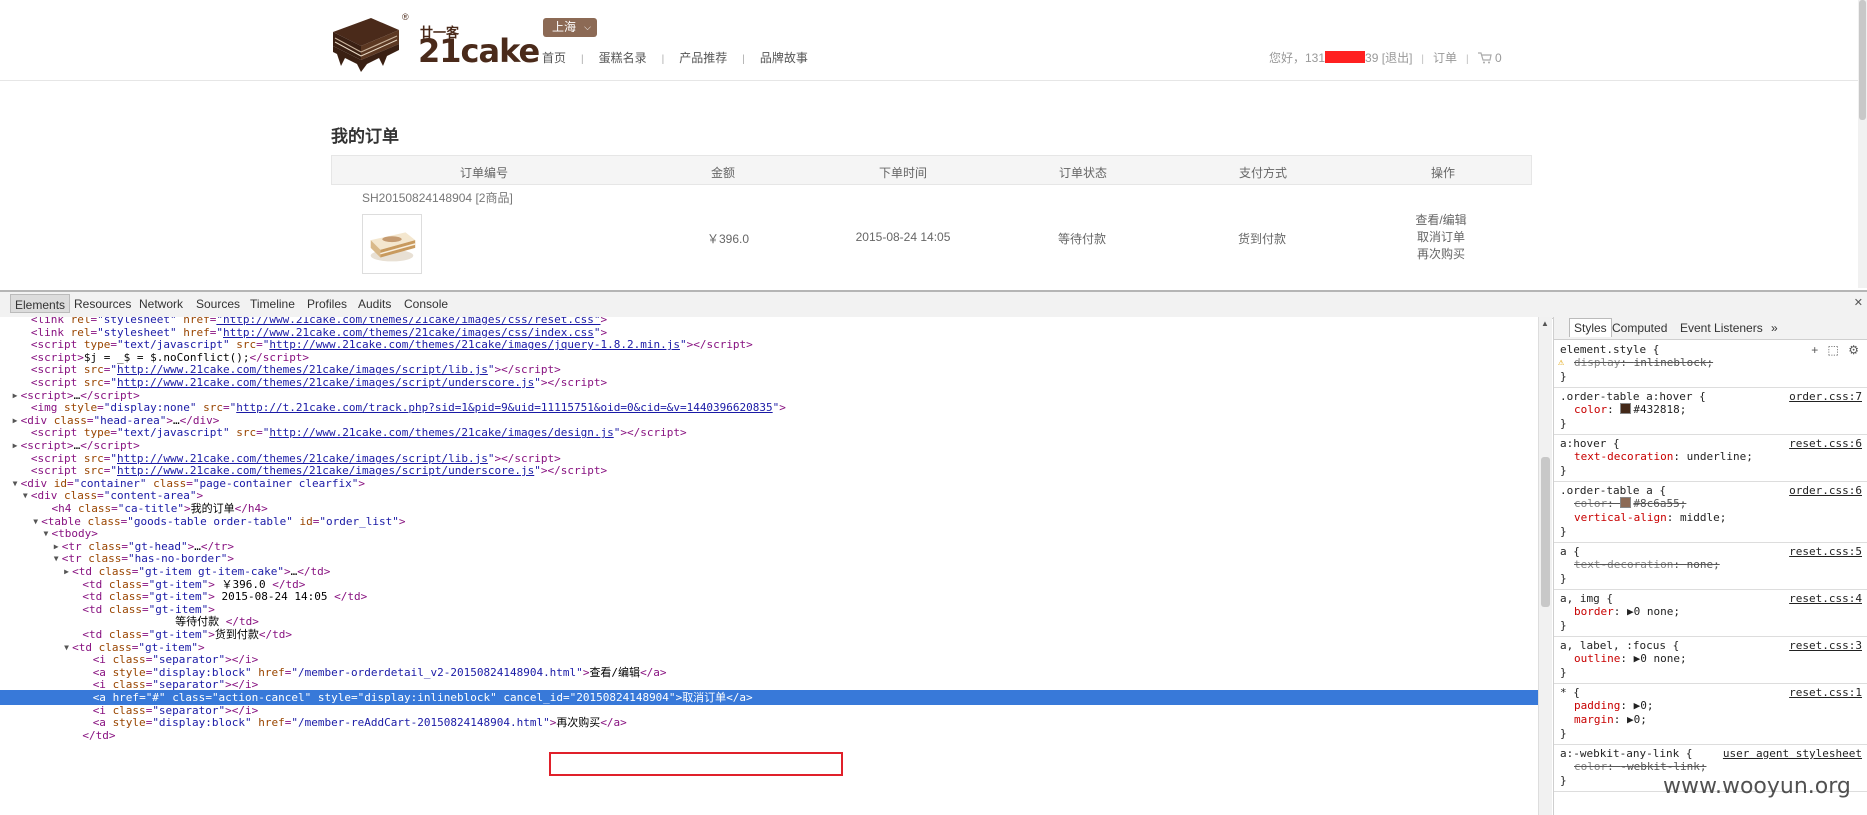 The width and height of the screenshot is (1867, 815). What do you see at coordinates (1711, 706) in the screenshot?
I see `css-property: padding: ▶0;` at bounding box center [1711, 706].